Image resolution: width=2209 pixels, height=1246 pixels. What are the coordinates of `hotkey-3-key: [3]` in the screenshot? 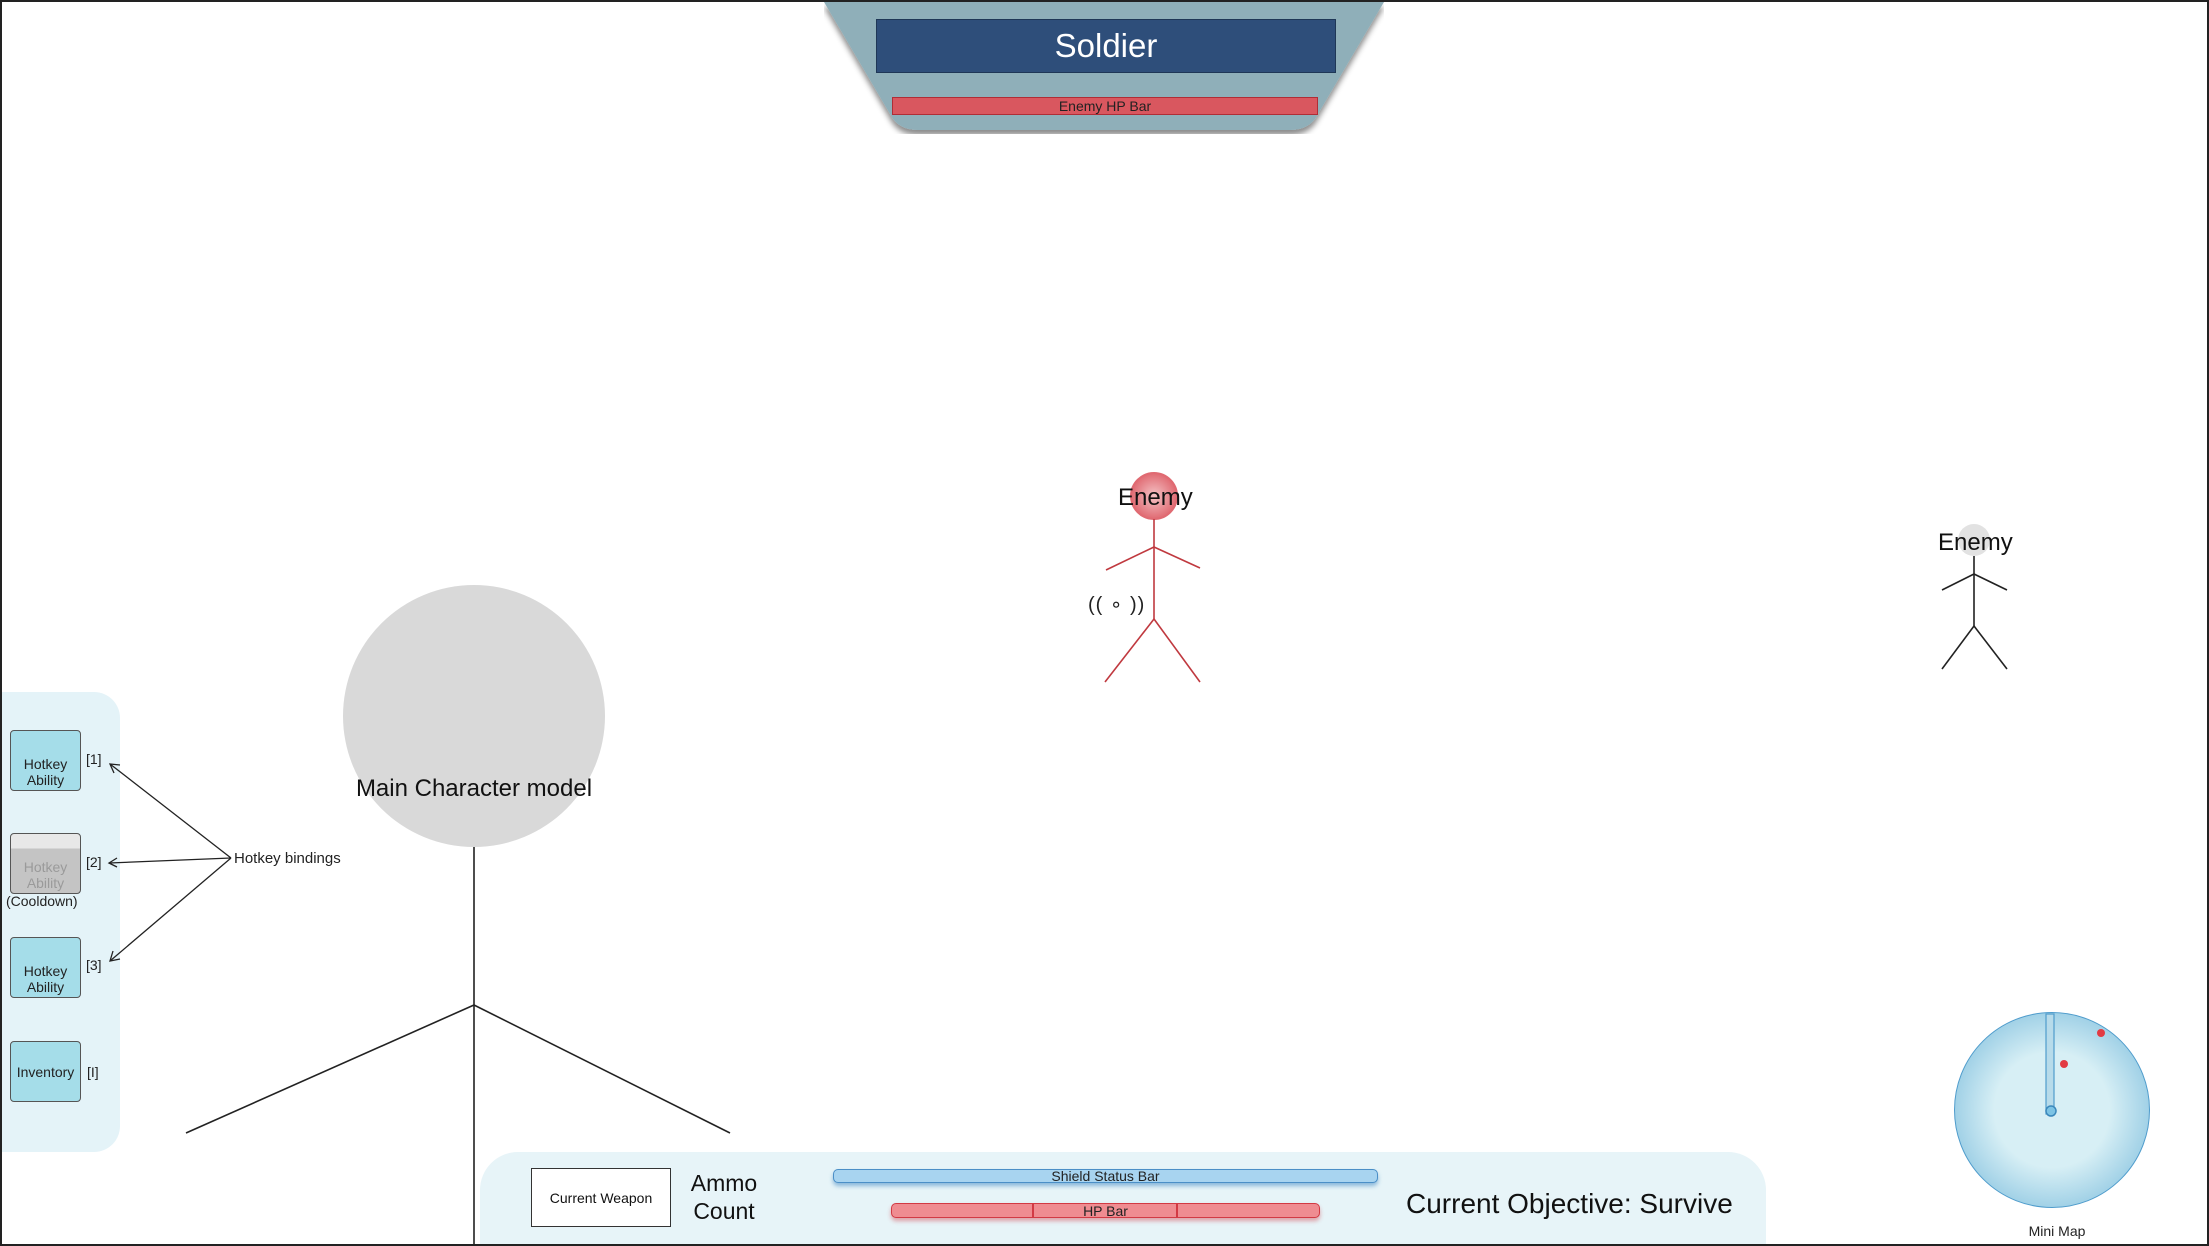 It's located at (94, 965).